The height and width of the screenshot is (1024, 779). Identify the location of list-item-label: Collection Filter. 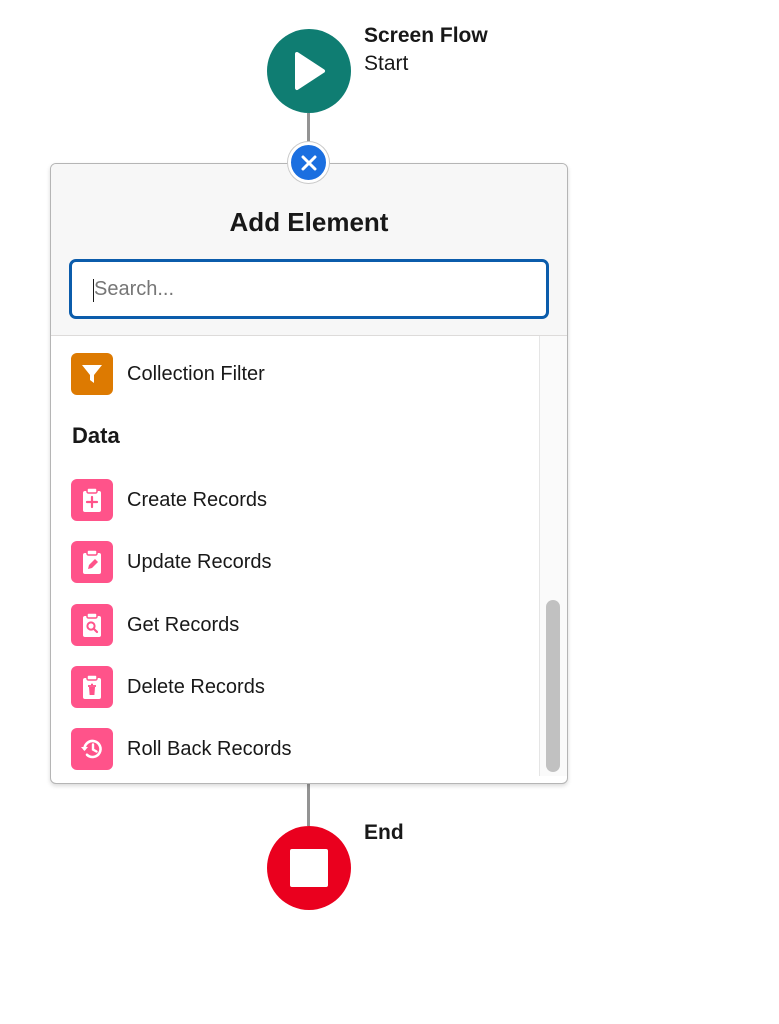
(196, 373).